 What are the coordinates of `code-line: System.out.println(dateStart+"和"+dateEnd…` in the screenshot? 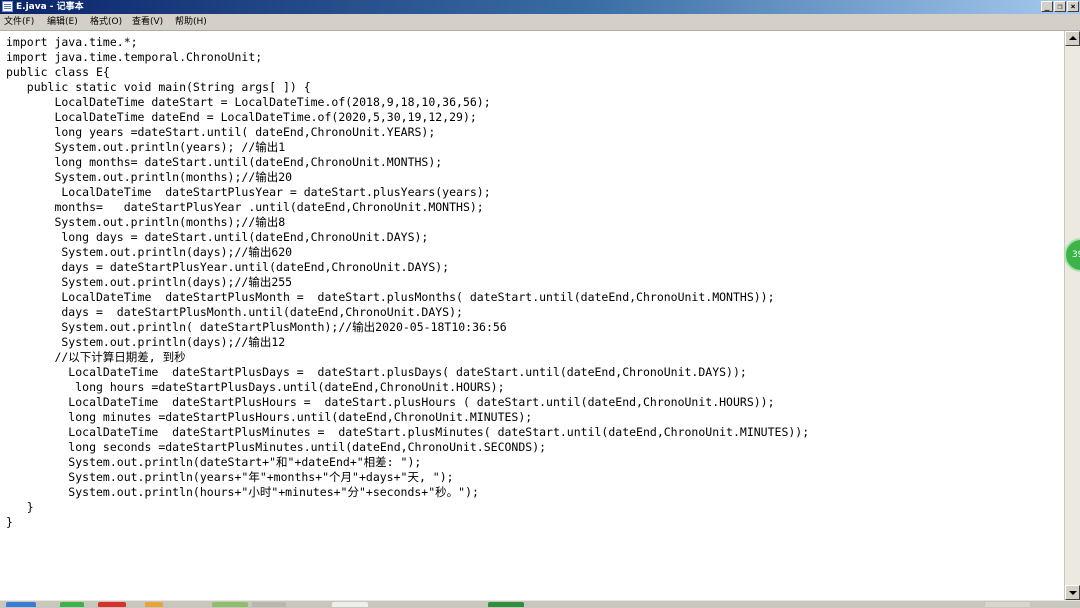 It's located at (213, 462).